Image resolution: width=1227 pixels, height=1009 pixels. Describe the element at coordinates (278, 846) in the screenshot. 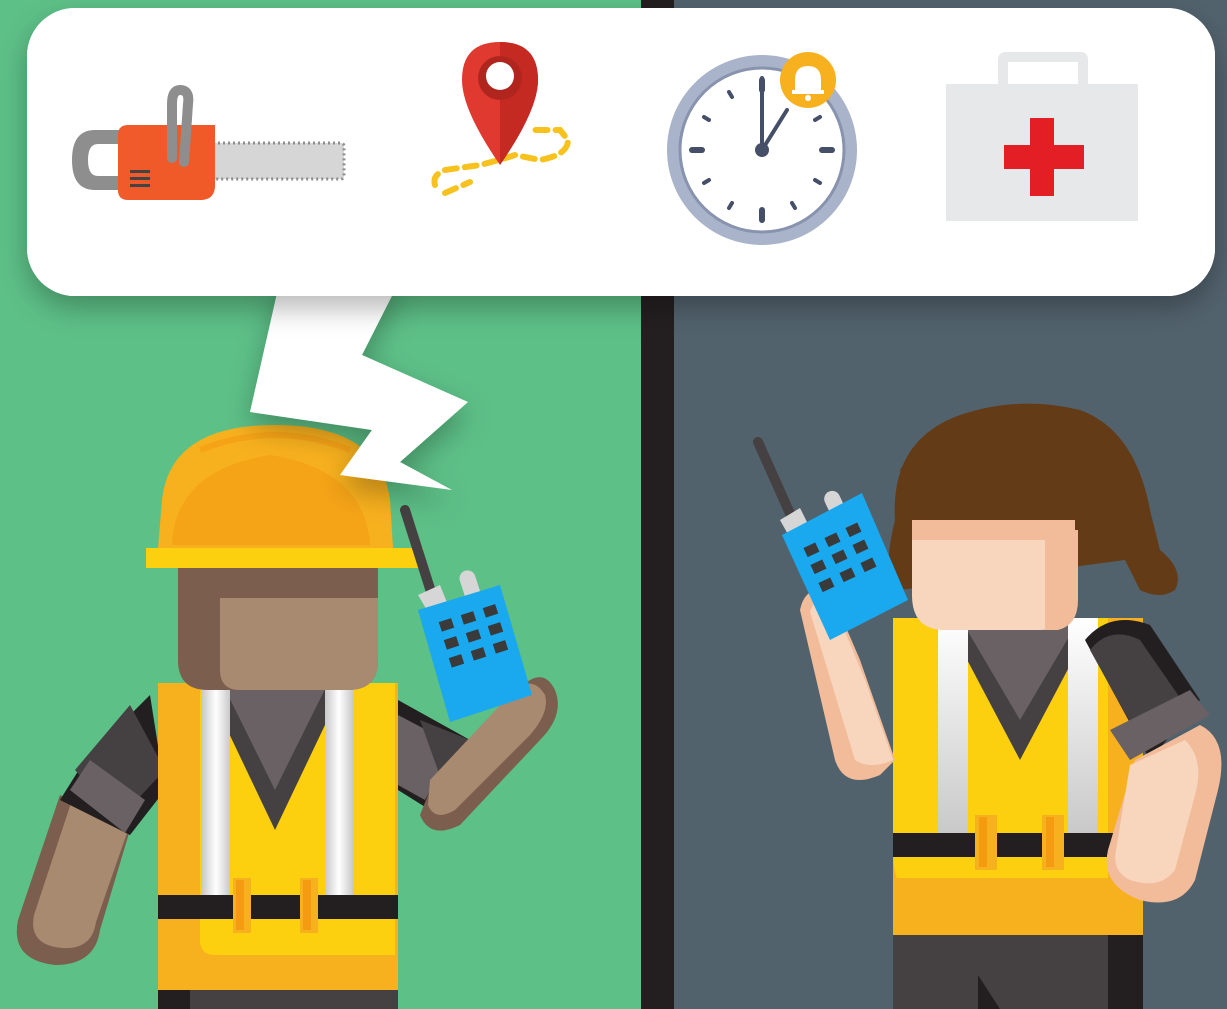

I see `worker-torso` at that location.